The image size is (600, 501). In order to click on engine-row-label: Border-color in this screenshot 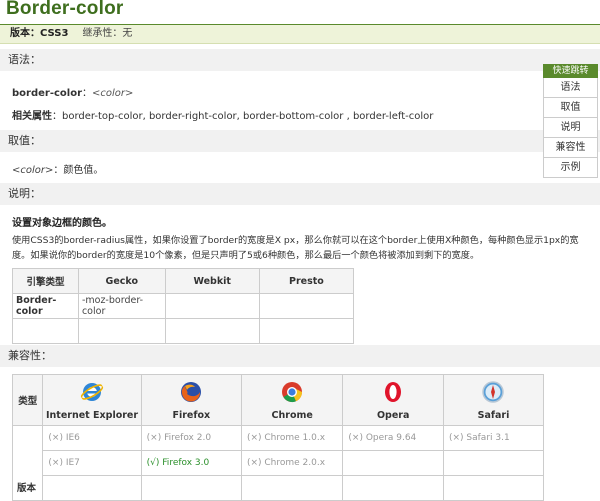, I will do `click(45, 306)`.